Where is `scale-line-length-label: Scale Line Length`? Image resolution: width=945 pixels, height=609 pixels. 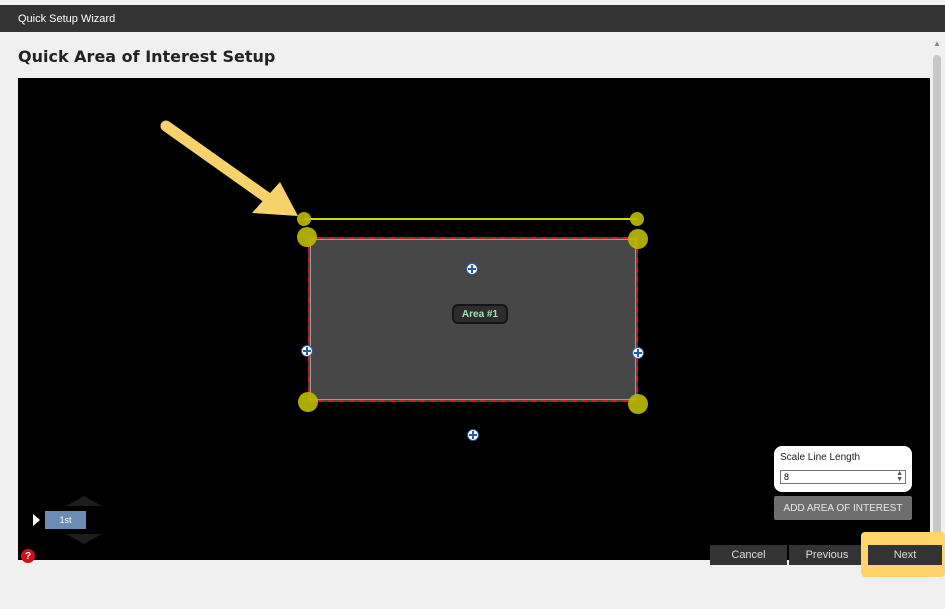
scale-line-length-label: Scale Line Length is located at coordinates (820, 457).